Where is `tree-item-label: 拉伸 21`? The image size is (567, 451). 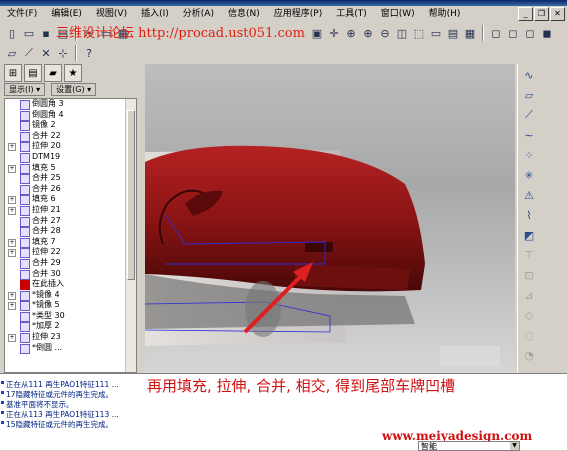 tree-item-label: 拉伸 21 is located at coordinates (46, 209).